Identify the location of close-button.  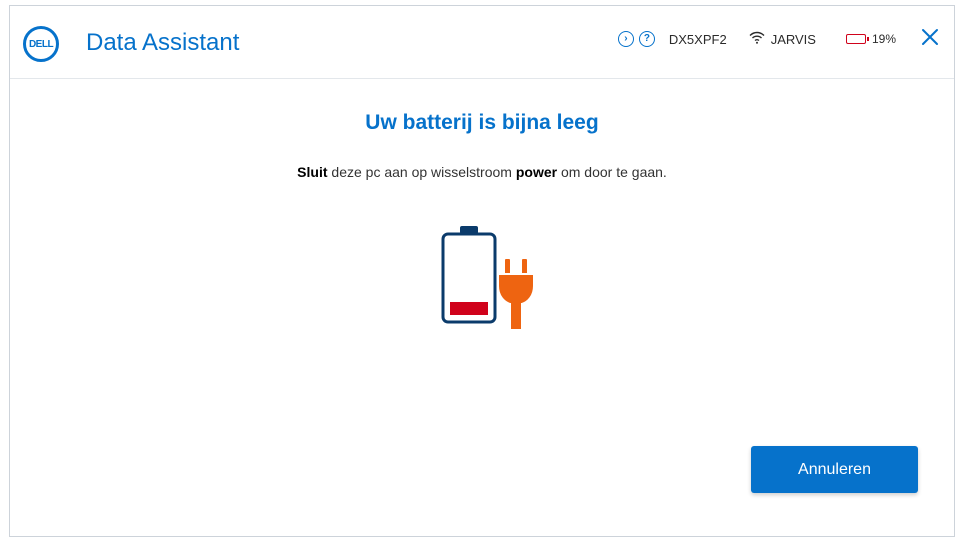
(930, 39).